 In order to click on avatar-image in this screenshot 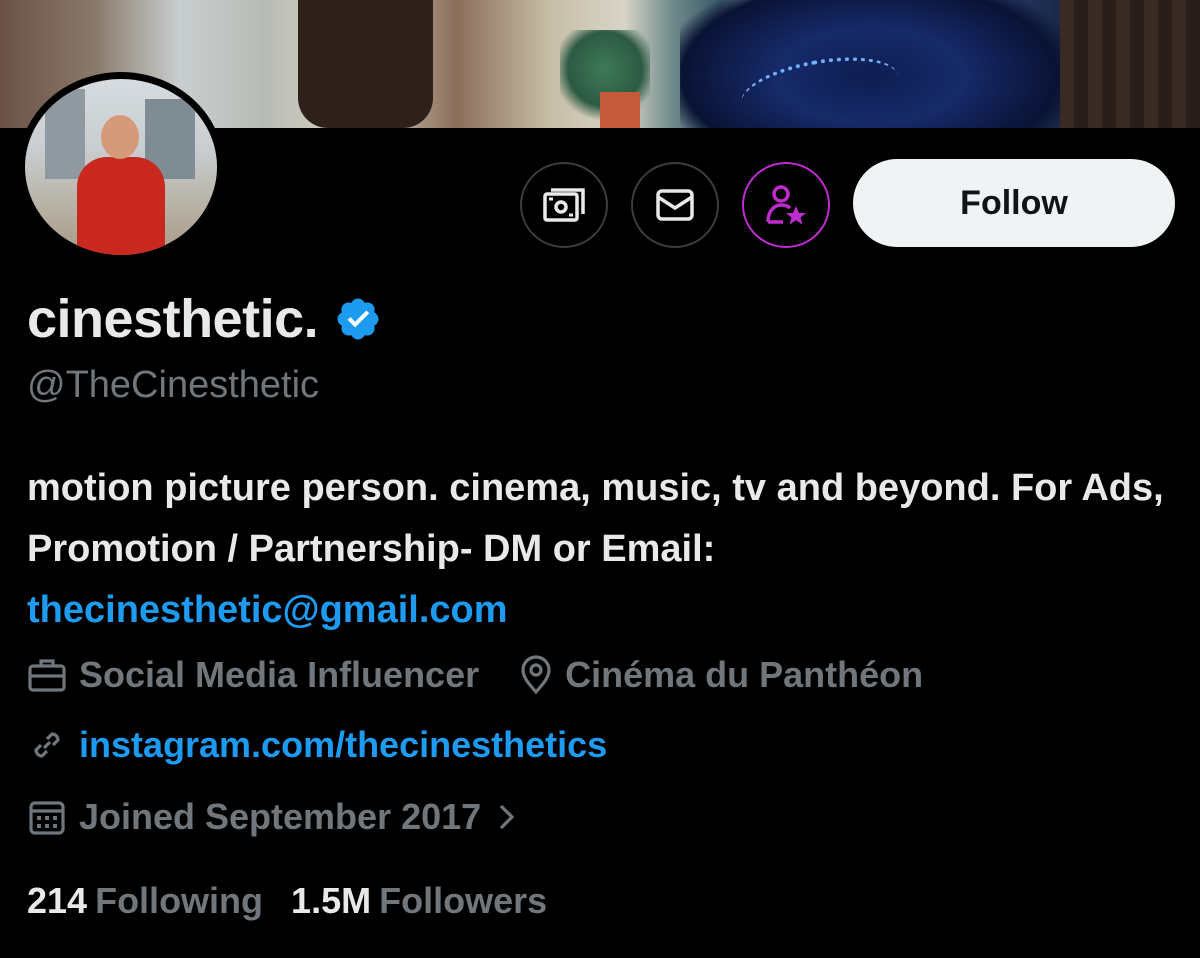, I will do `click(121, 167)`.